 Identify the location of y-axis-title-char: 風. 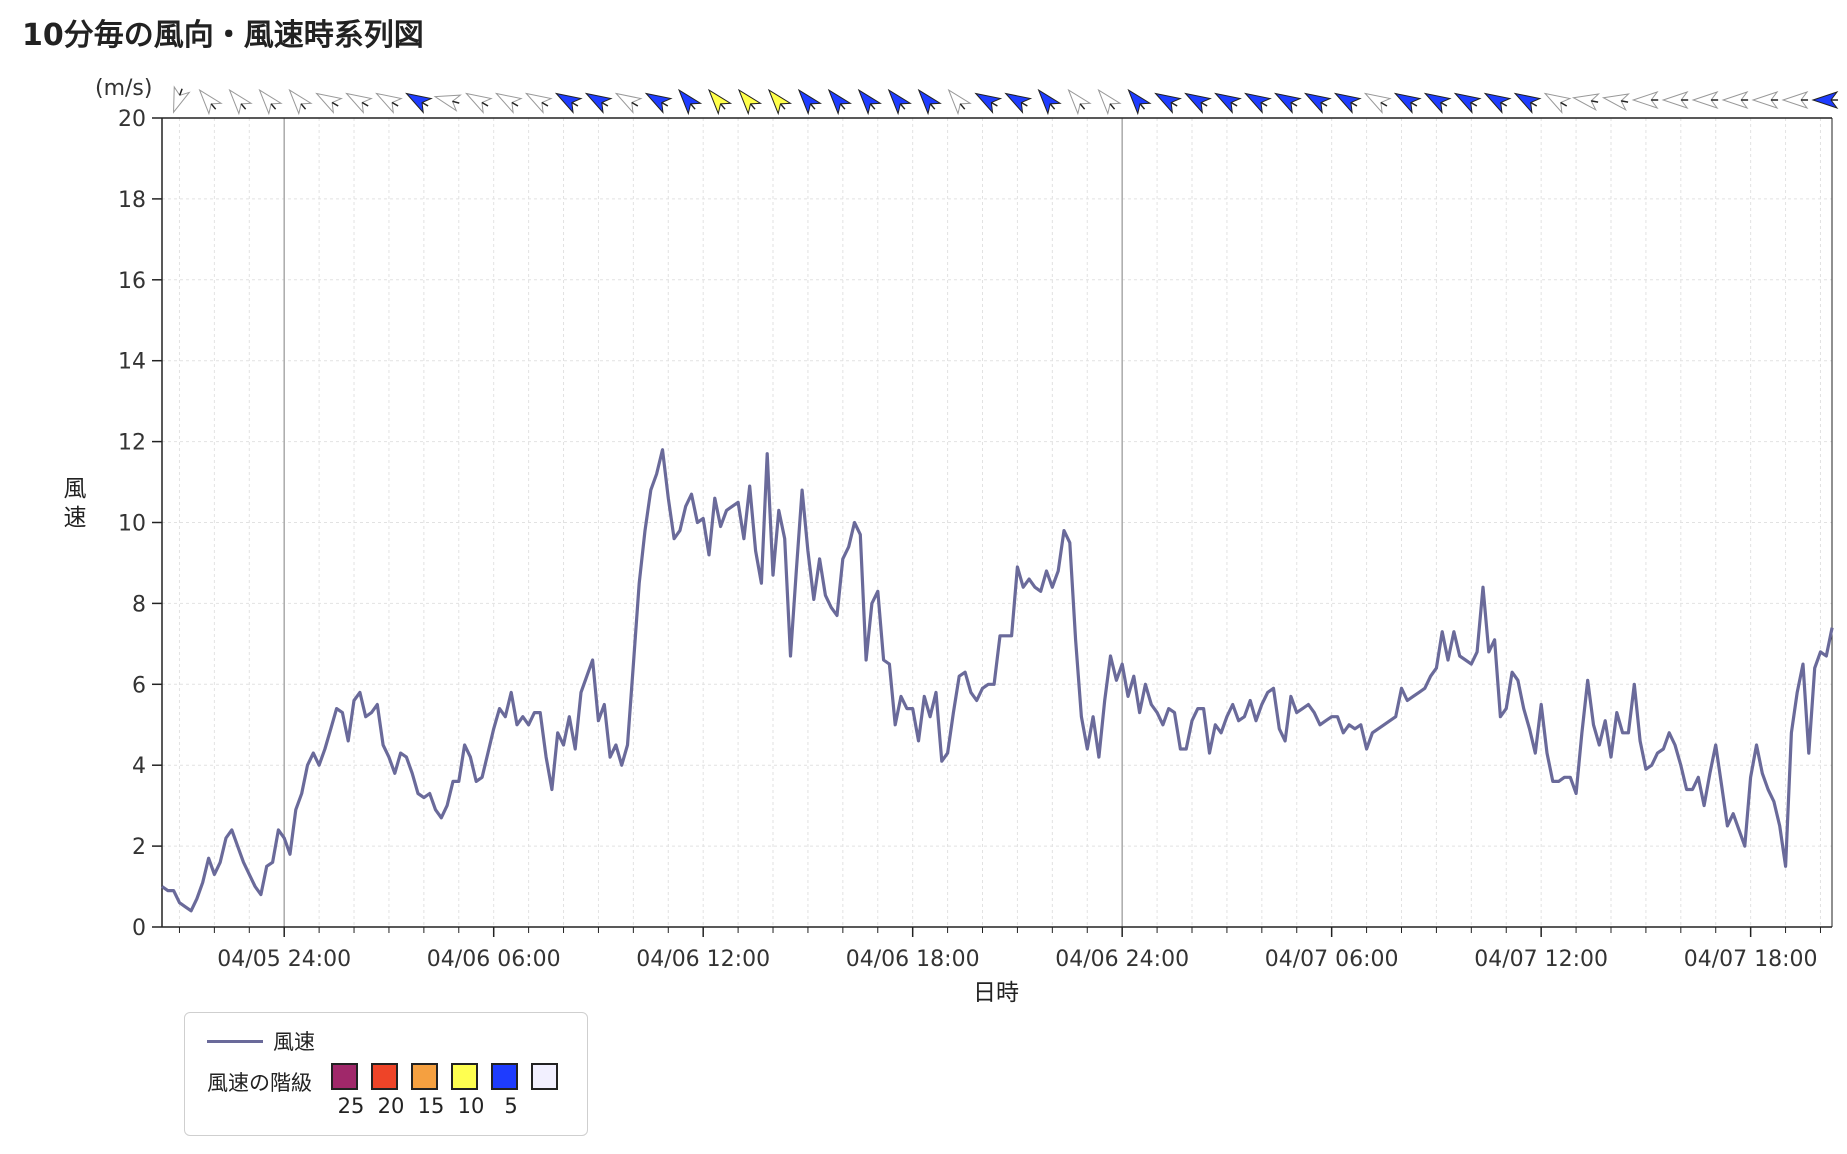
(75, 489).